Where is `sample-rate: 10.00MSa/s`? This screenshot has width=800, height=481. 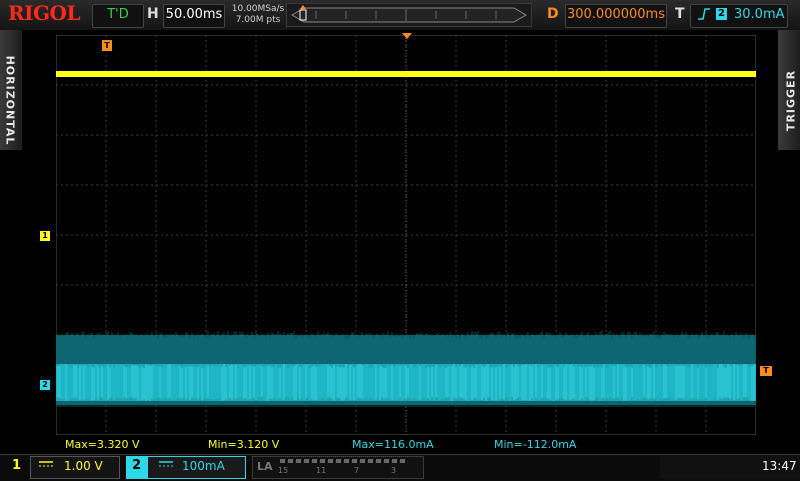 sample-rate: 10.00MSa/s is located at coordinates (258, 9).